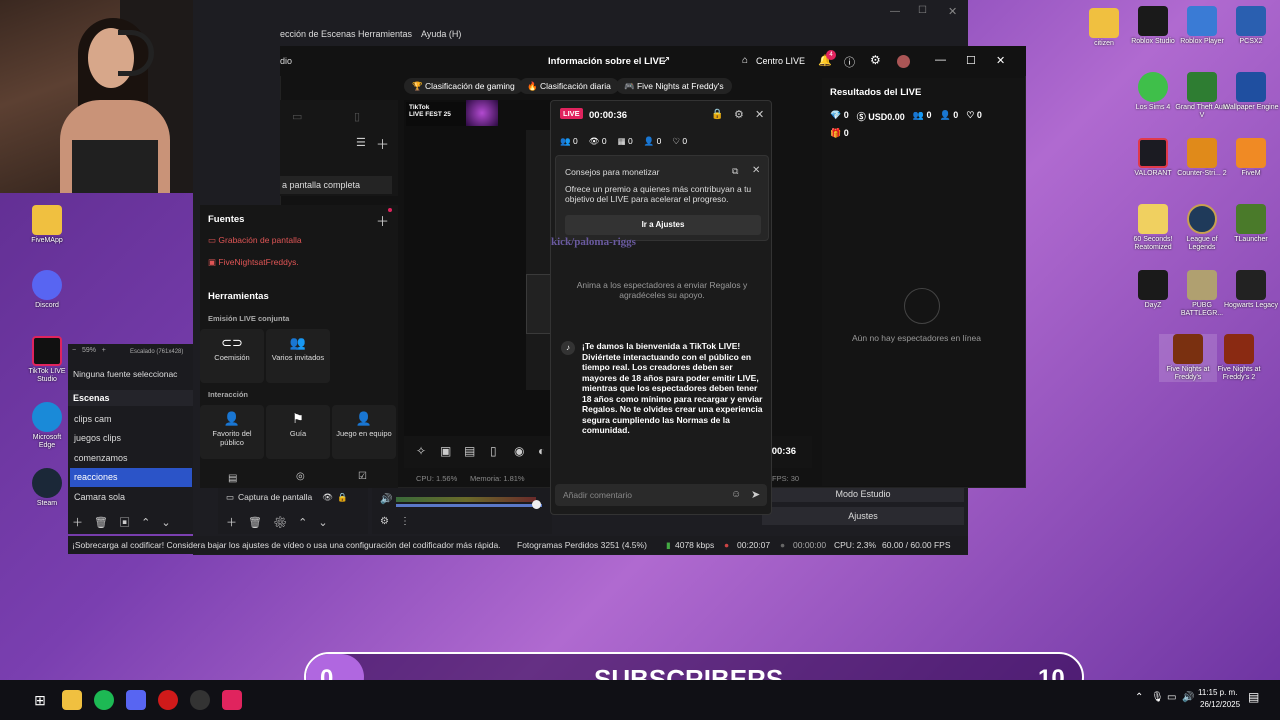 This screenshot has height=720, width=1280. What do you see at coordinates (1153, 21) in the screenshot?
I see `roblox-studio-icon` at bounding box center [1153, 21].